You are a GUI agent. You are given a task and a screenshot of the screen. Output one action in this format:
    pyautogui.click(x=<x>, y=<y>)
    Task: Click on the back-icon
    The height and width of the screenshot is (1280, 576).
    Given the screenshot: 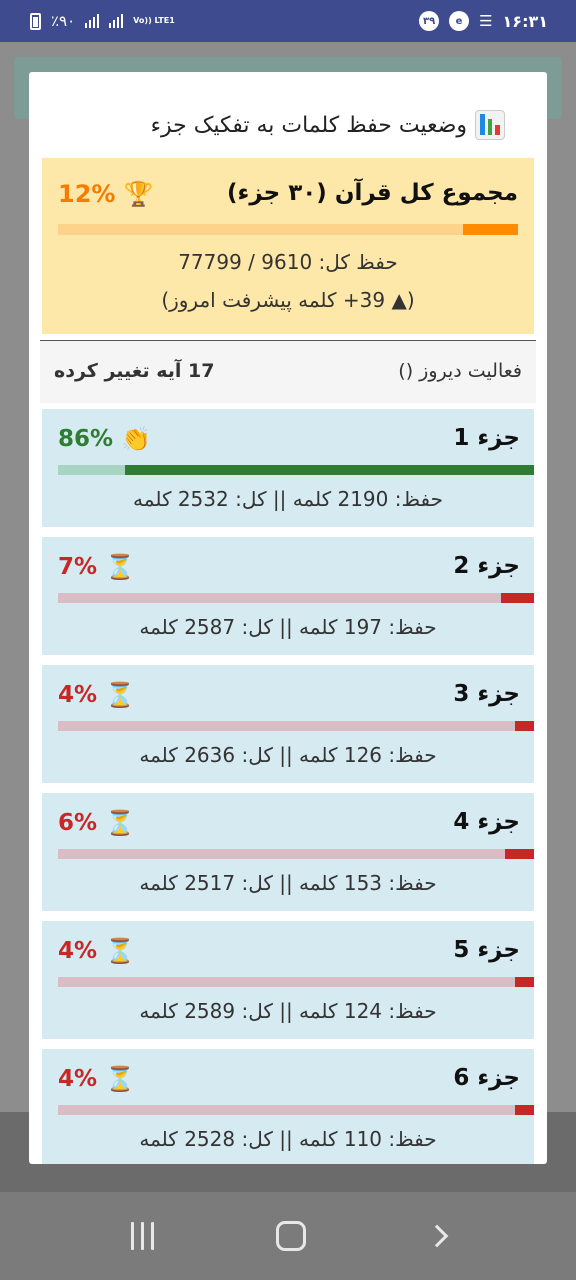 What is the action you would take?
    pyautogui.click(x=437, y=1236)
    